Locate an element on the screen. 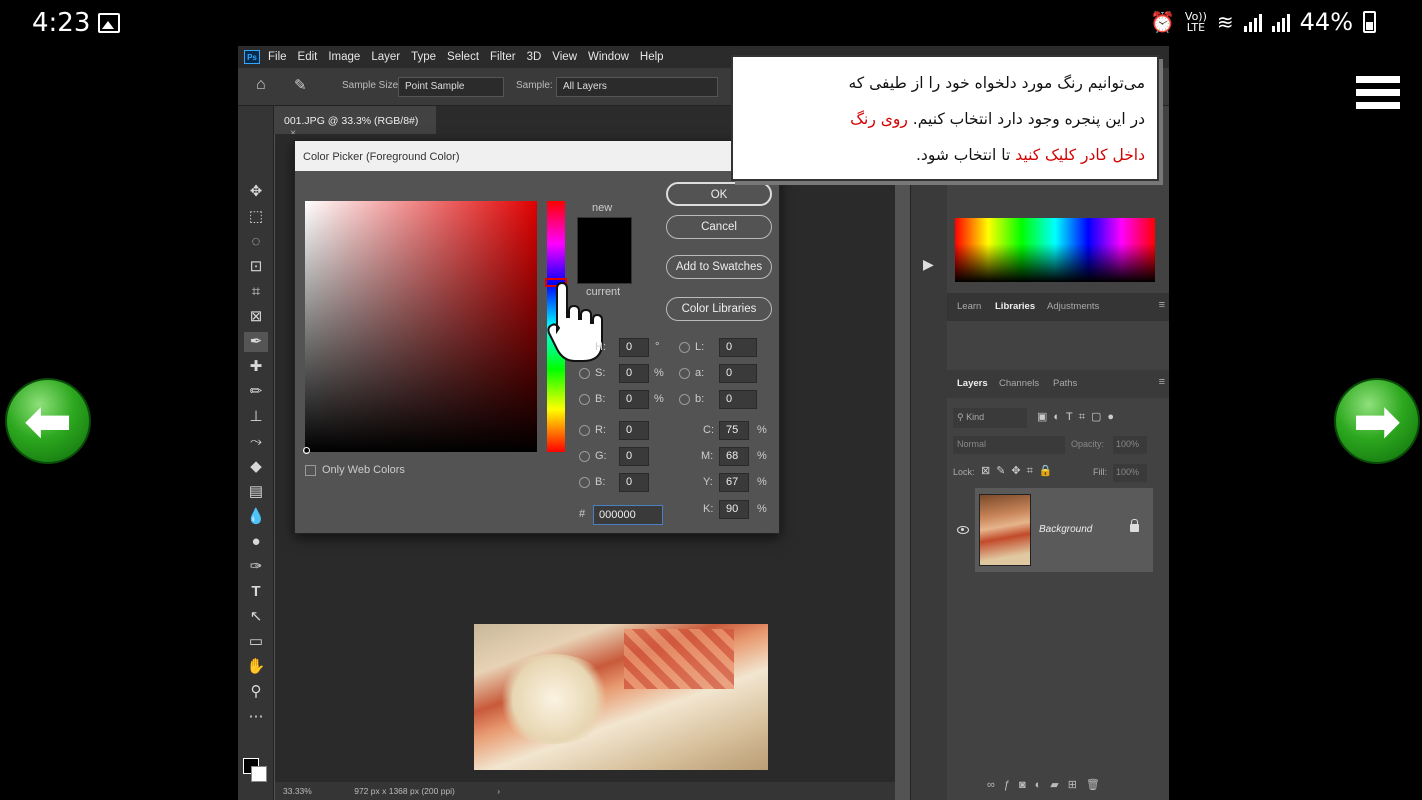 The width and height of the screenshot is (1422, 800). layer-row-background: Background is located at coordinates (1064, 530).